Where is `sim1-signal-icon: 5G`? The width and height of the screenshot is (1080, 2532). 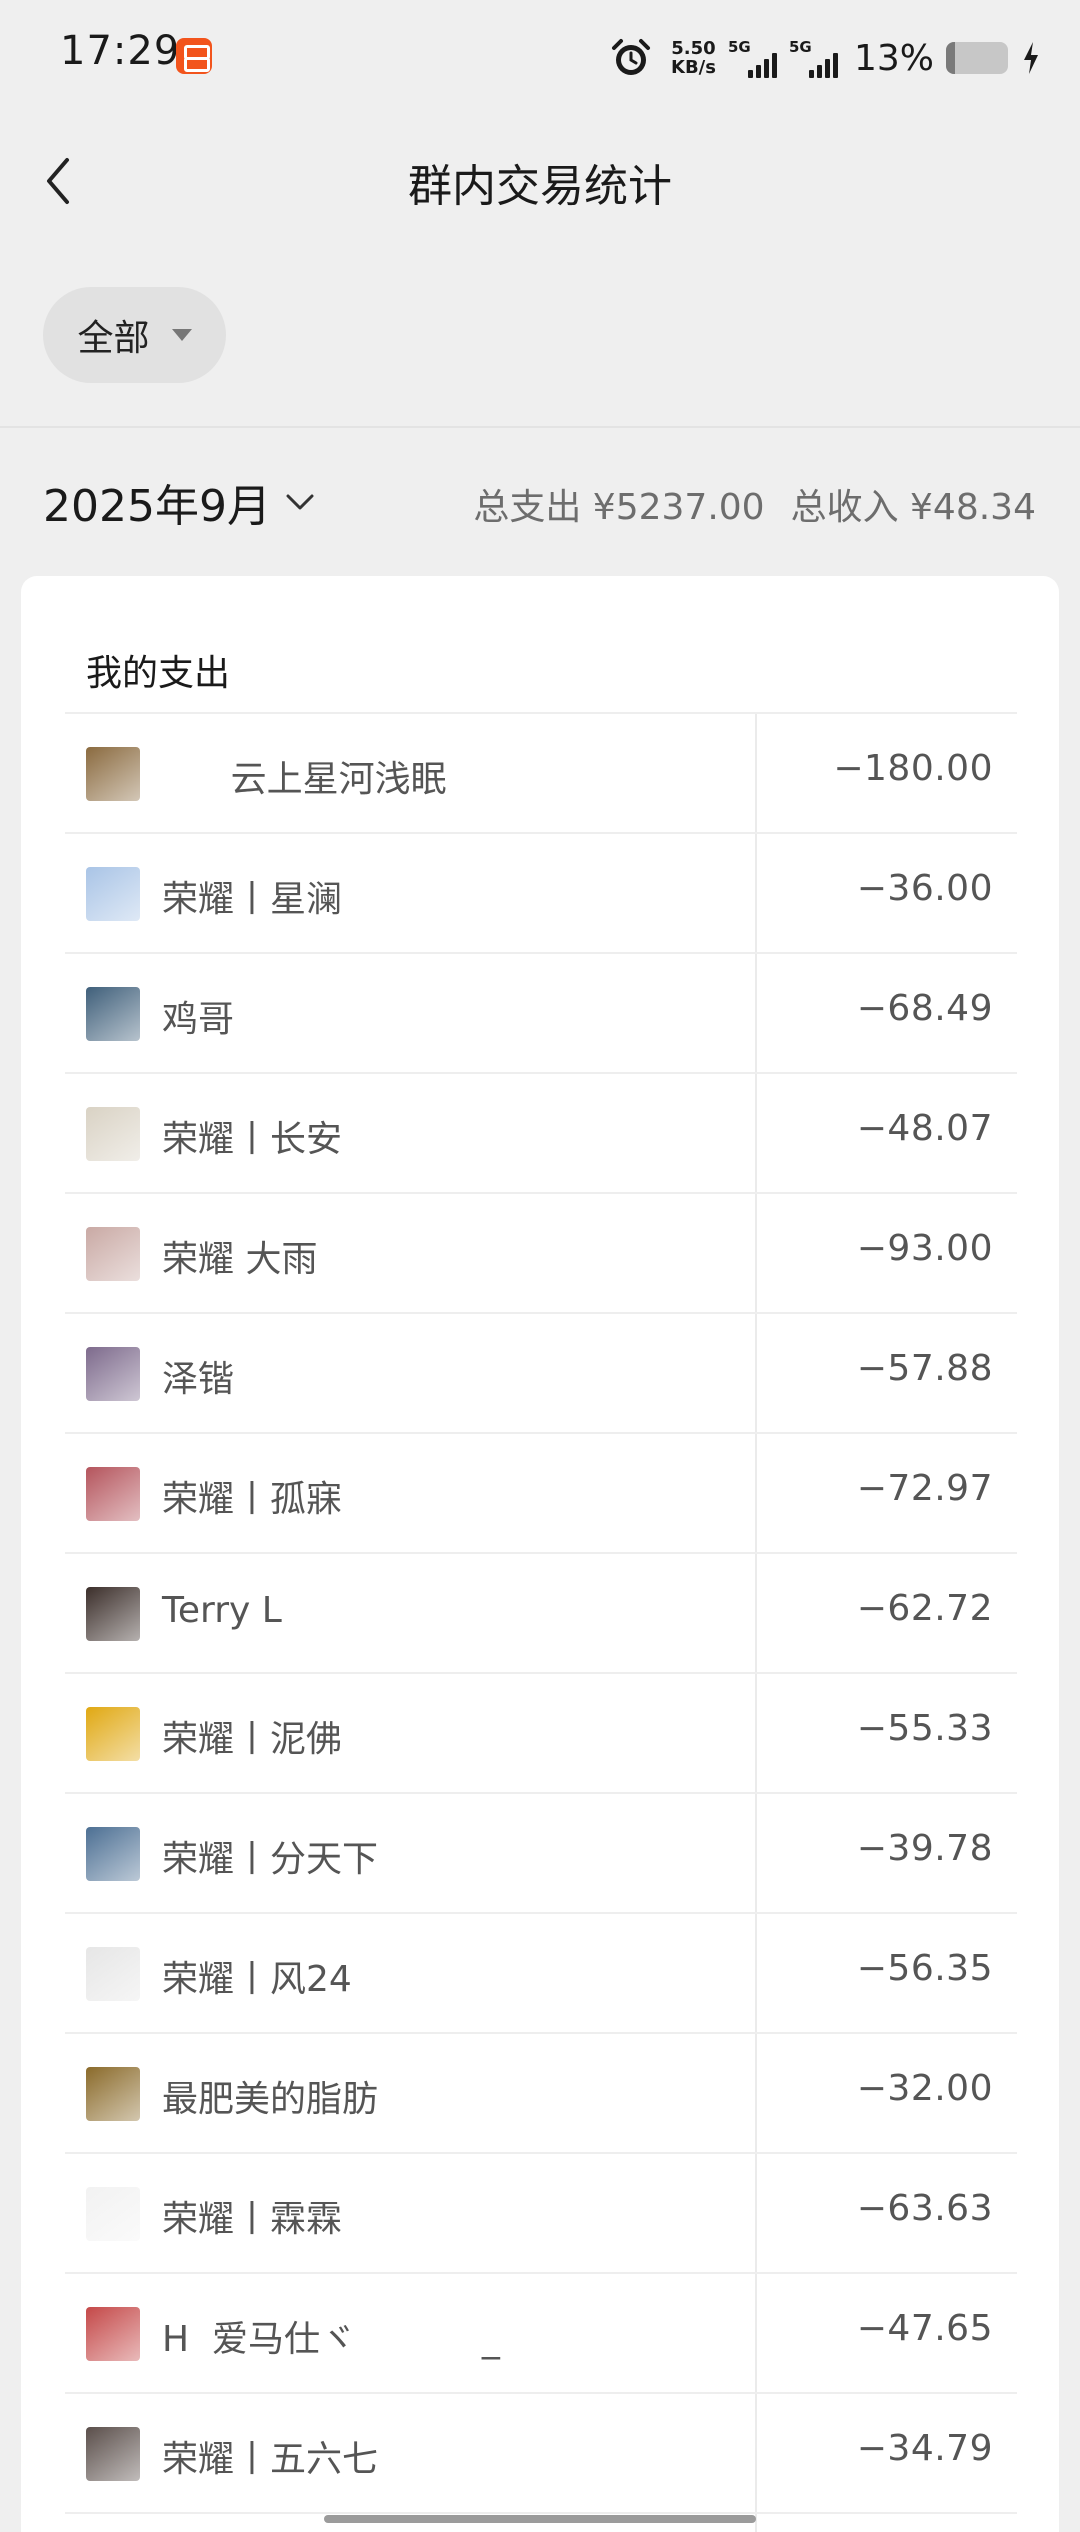 sim1-signal-icon: 5G is located at coordinates (752, 58).